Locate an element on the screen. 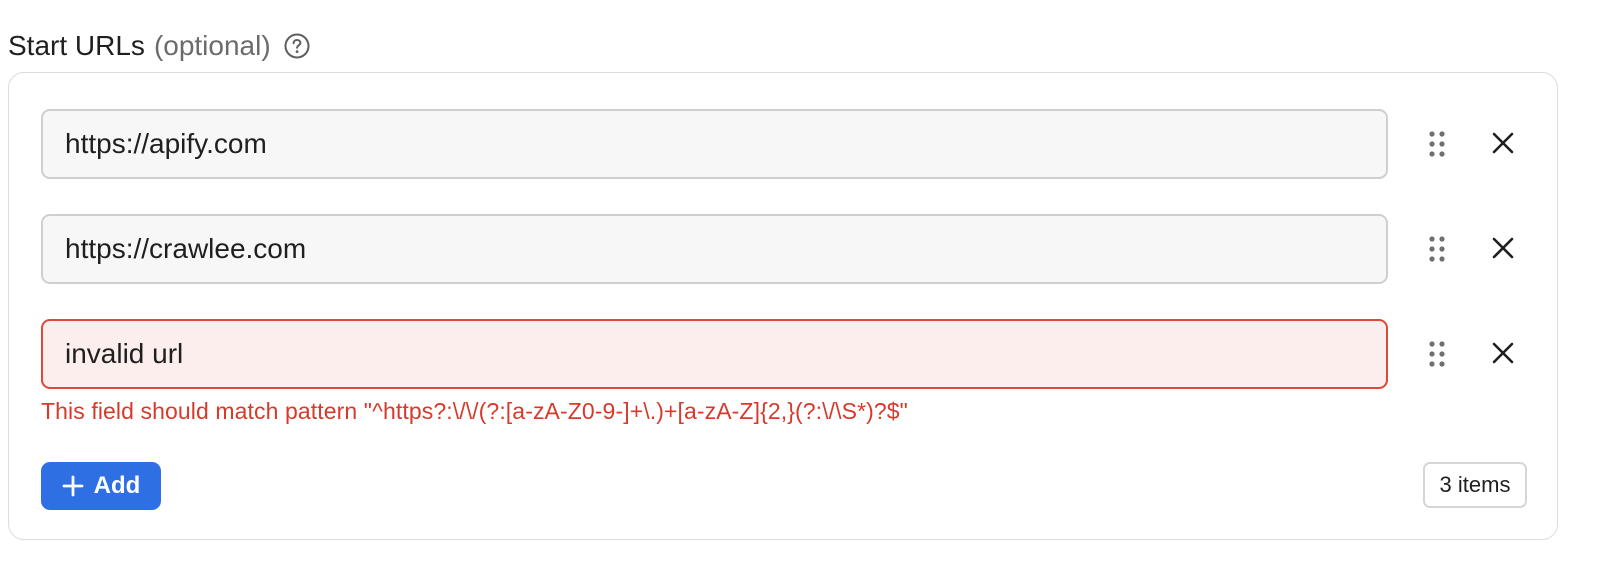 The width and height of the screenshot is (1616, 588). help-icon is located at coordinates (297, 46).